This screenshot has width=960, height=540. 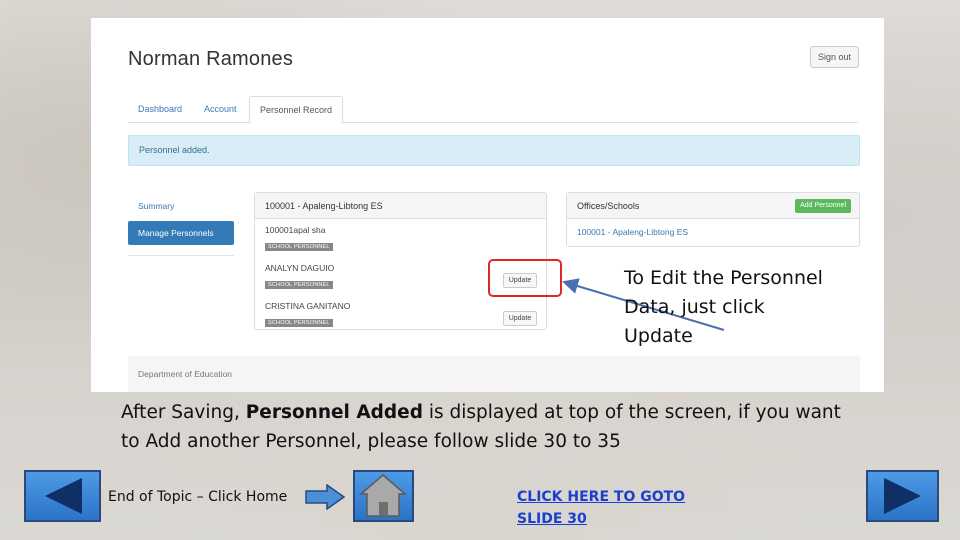 I want to click on previous-slide-button, so click(x=62, y=496).